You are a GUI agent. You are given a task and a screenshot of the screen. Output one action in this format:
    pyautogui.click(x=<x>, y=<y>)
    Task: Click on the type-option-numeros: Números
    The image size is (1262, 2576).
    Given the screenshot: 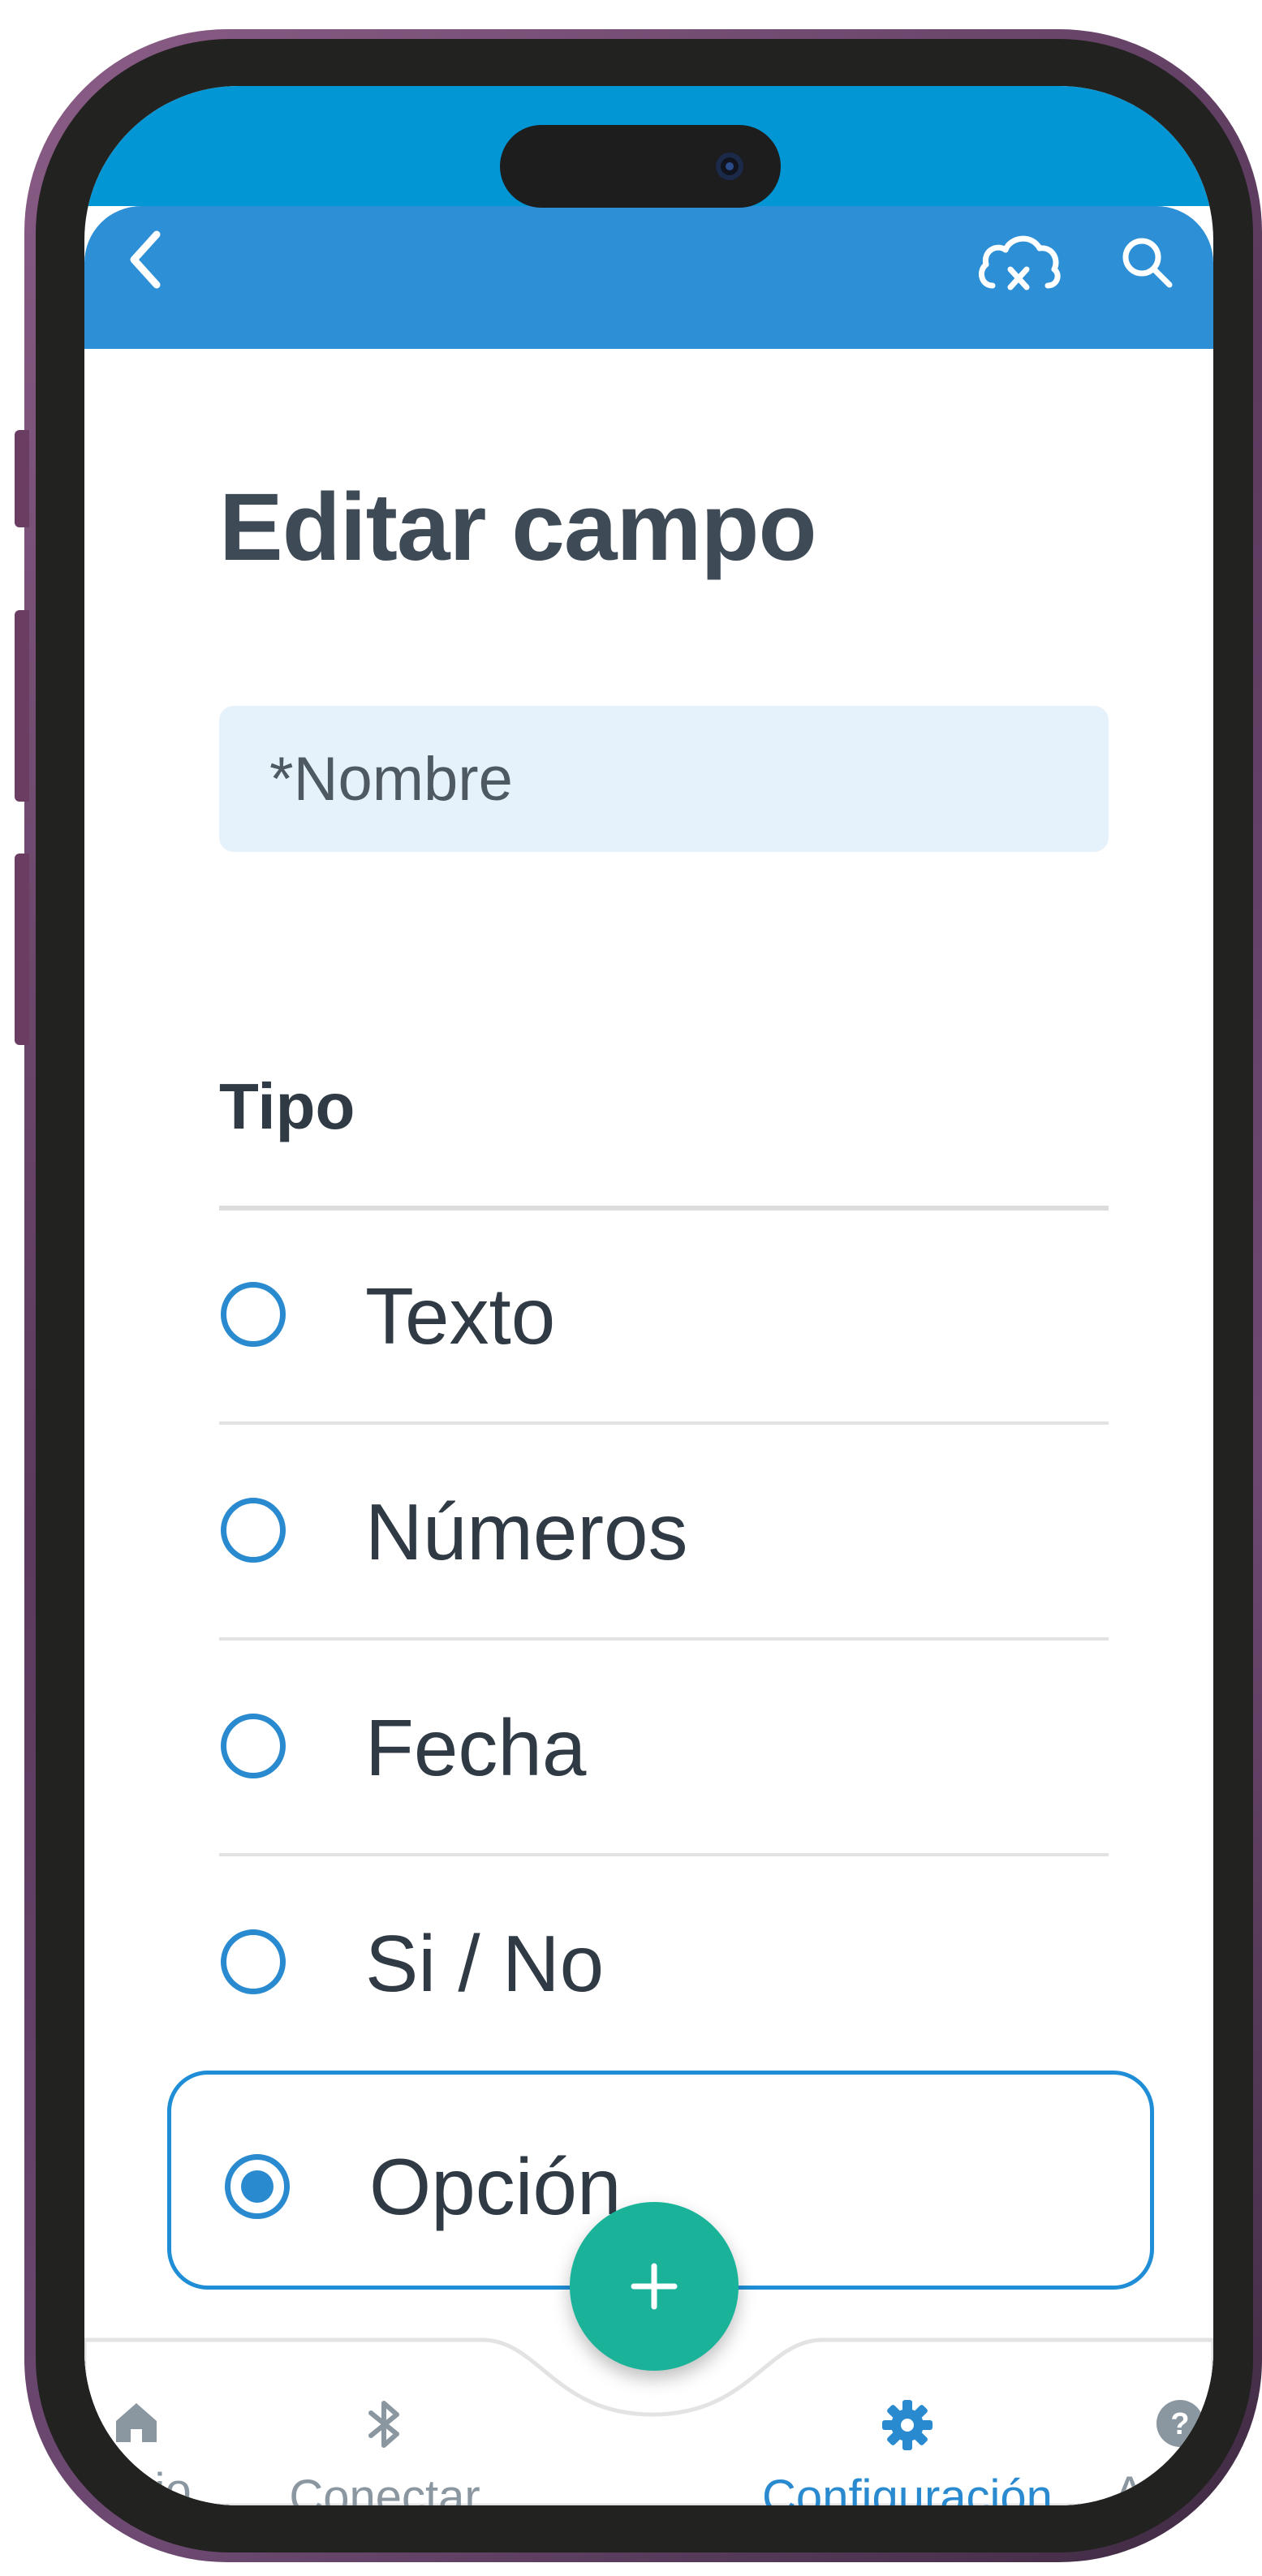 What is the action you would take?
    pyautogui.click(x=664, y=1534)
    